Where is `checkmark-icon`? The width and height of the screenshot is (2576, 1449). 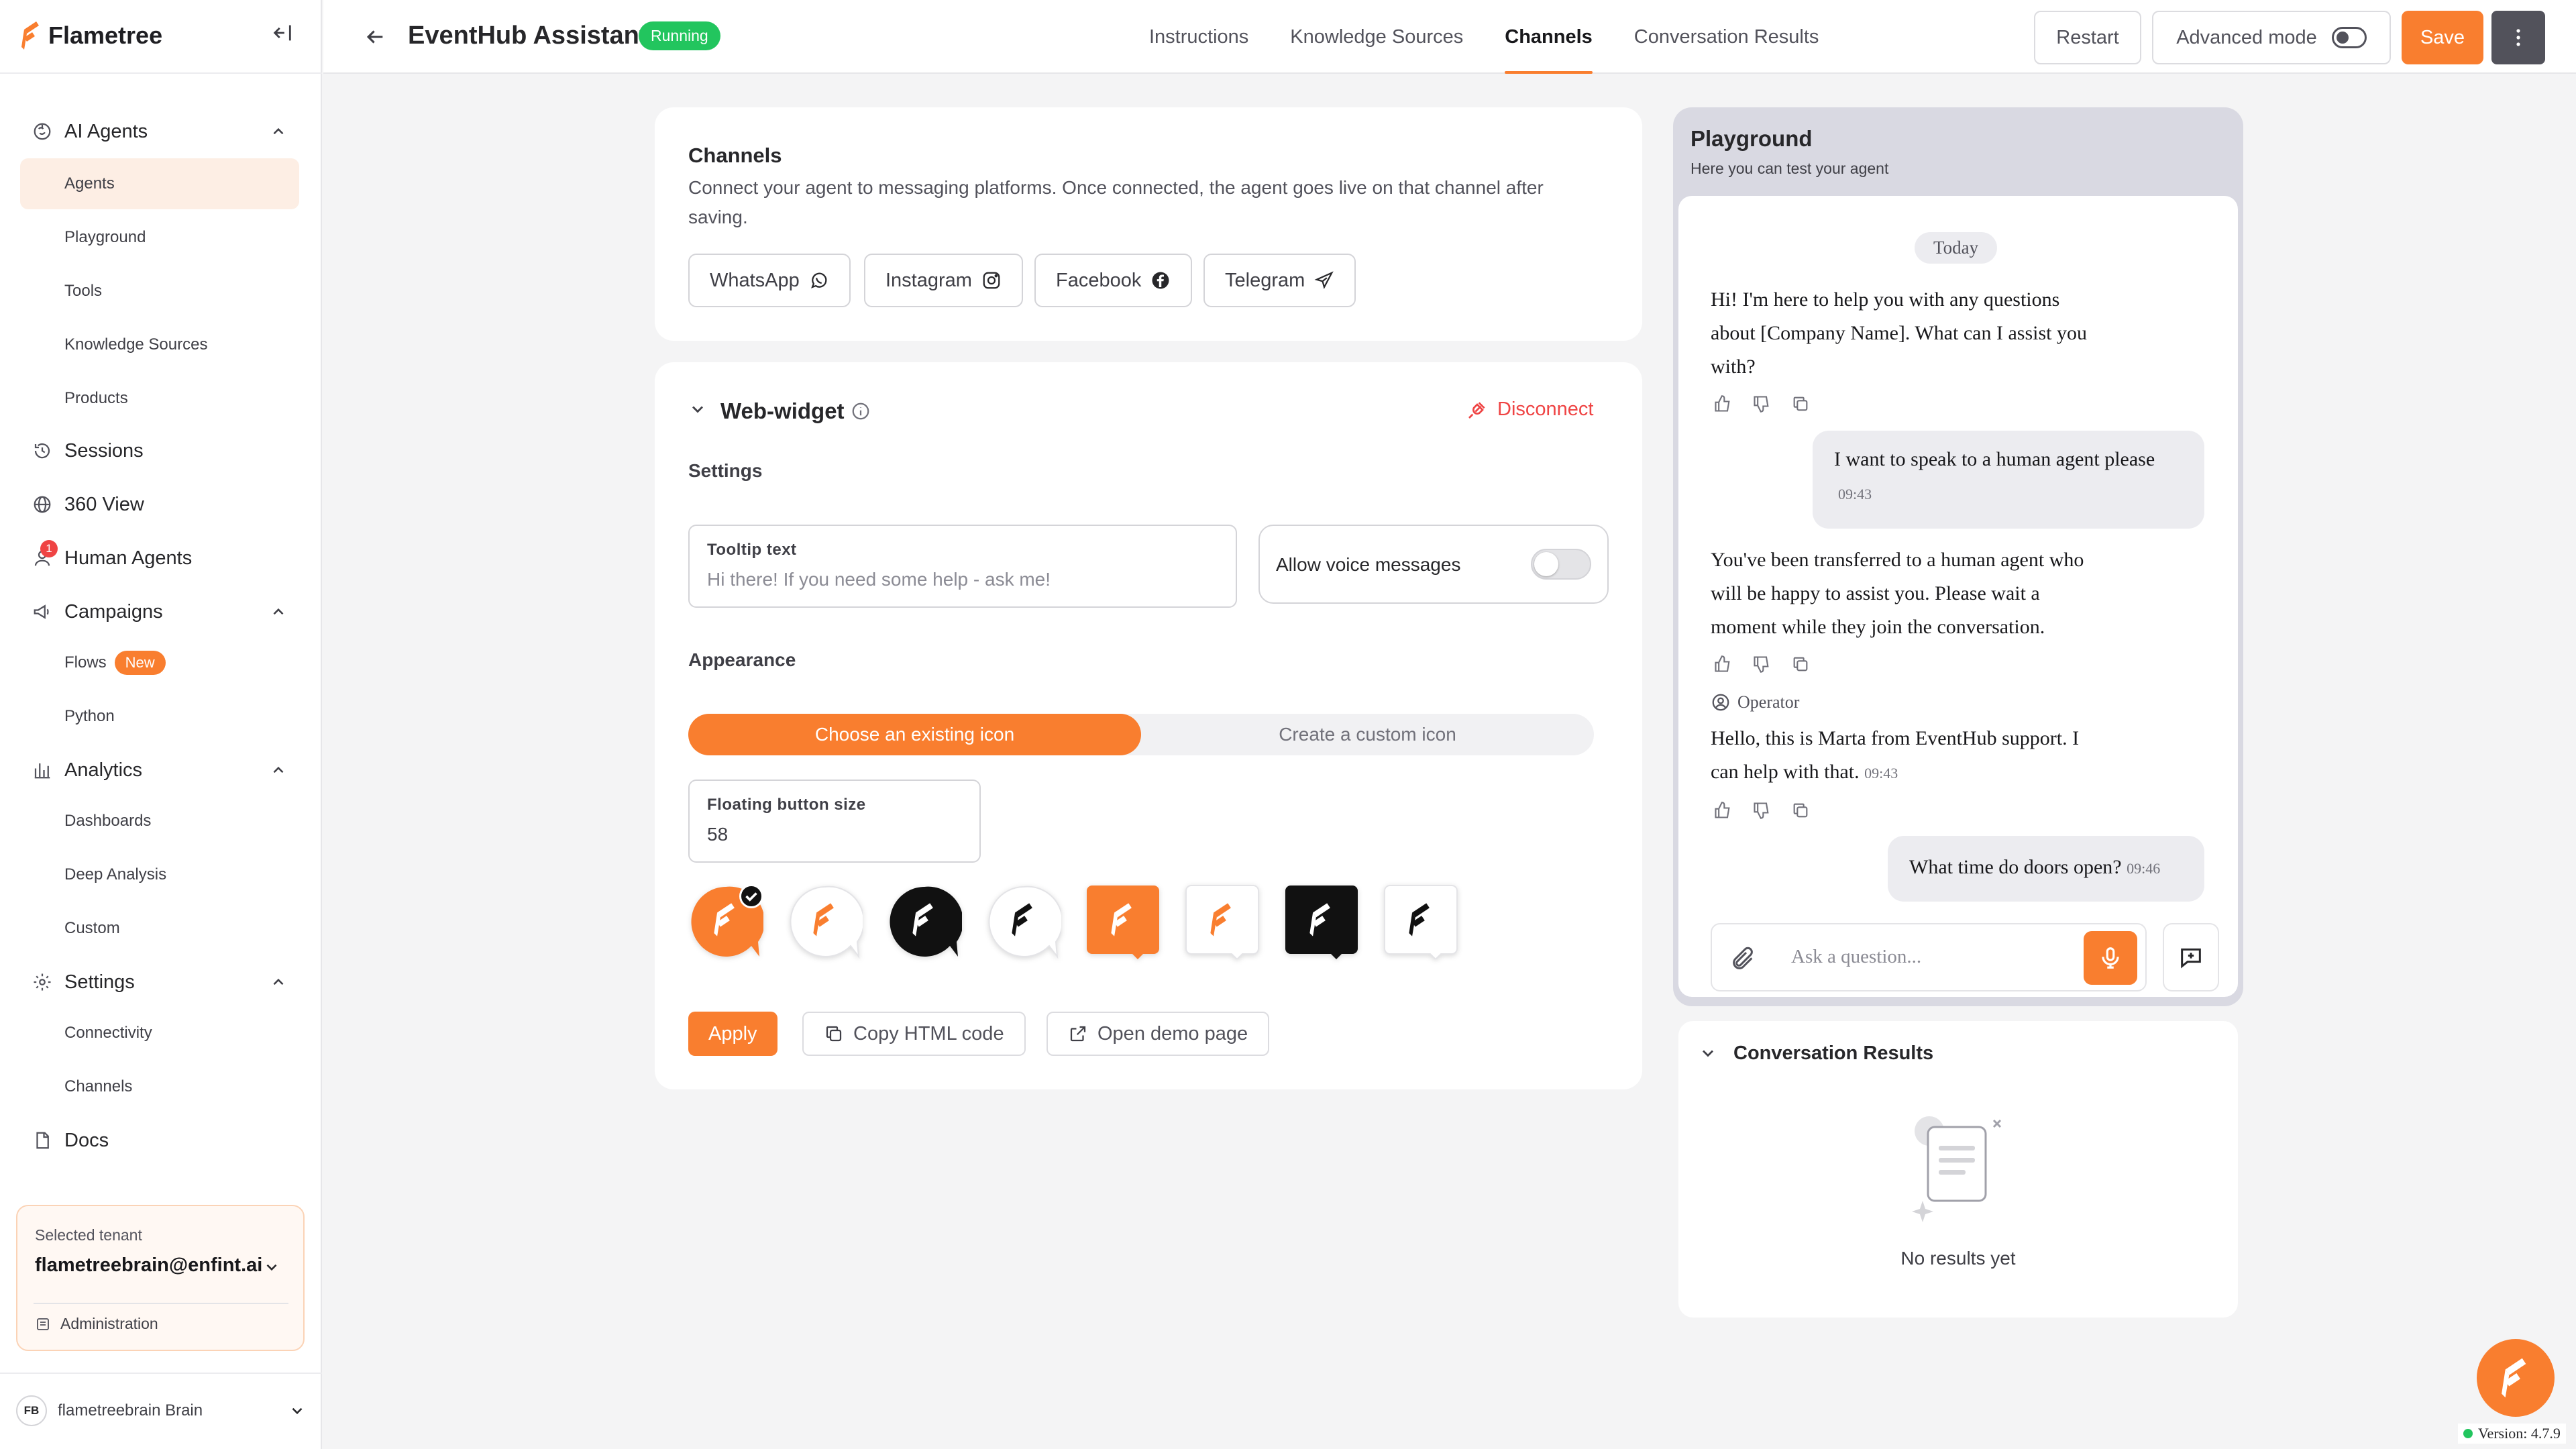
checkmark-icon is located at coordinates (751, 896).